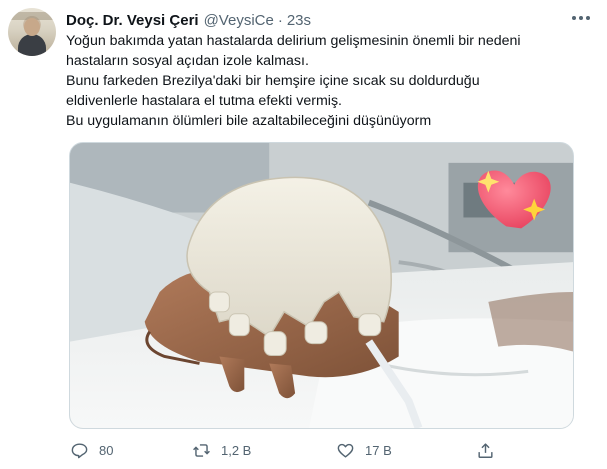 The image size is (607, 469). I want to click on tweet-text-line: hastaların sosyal açıdan izole kalması., so click(187, 61).